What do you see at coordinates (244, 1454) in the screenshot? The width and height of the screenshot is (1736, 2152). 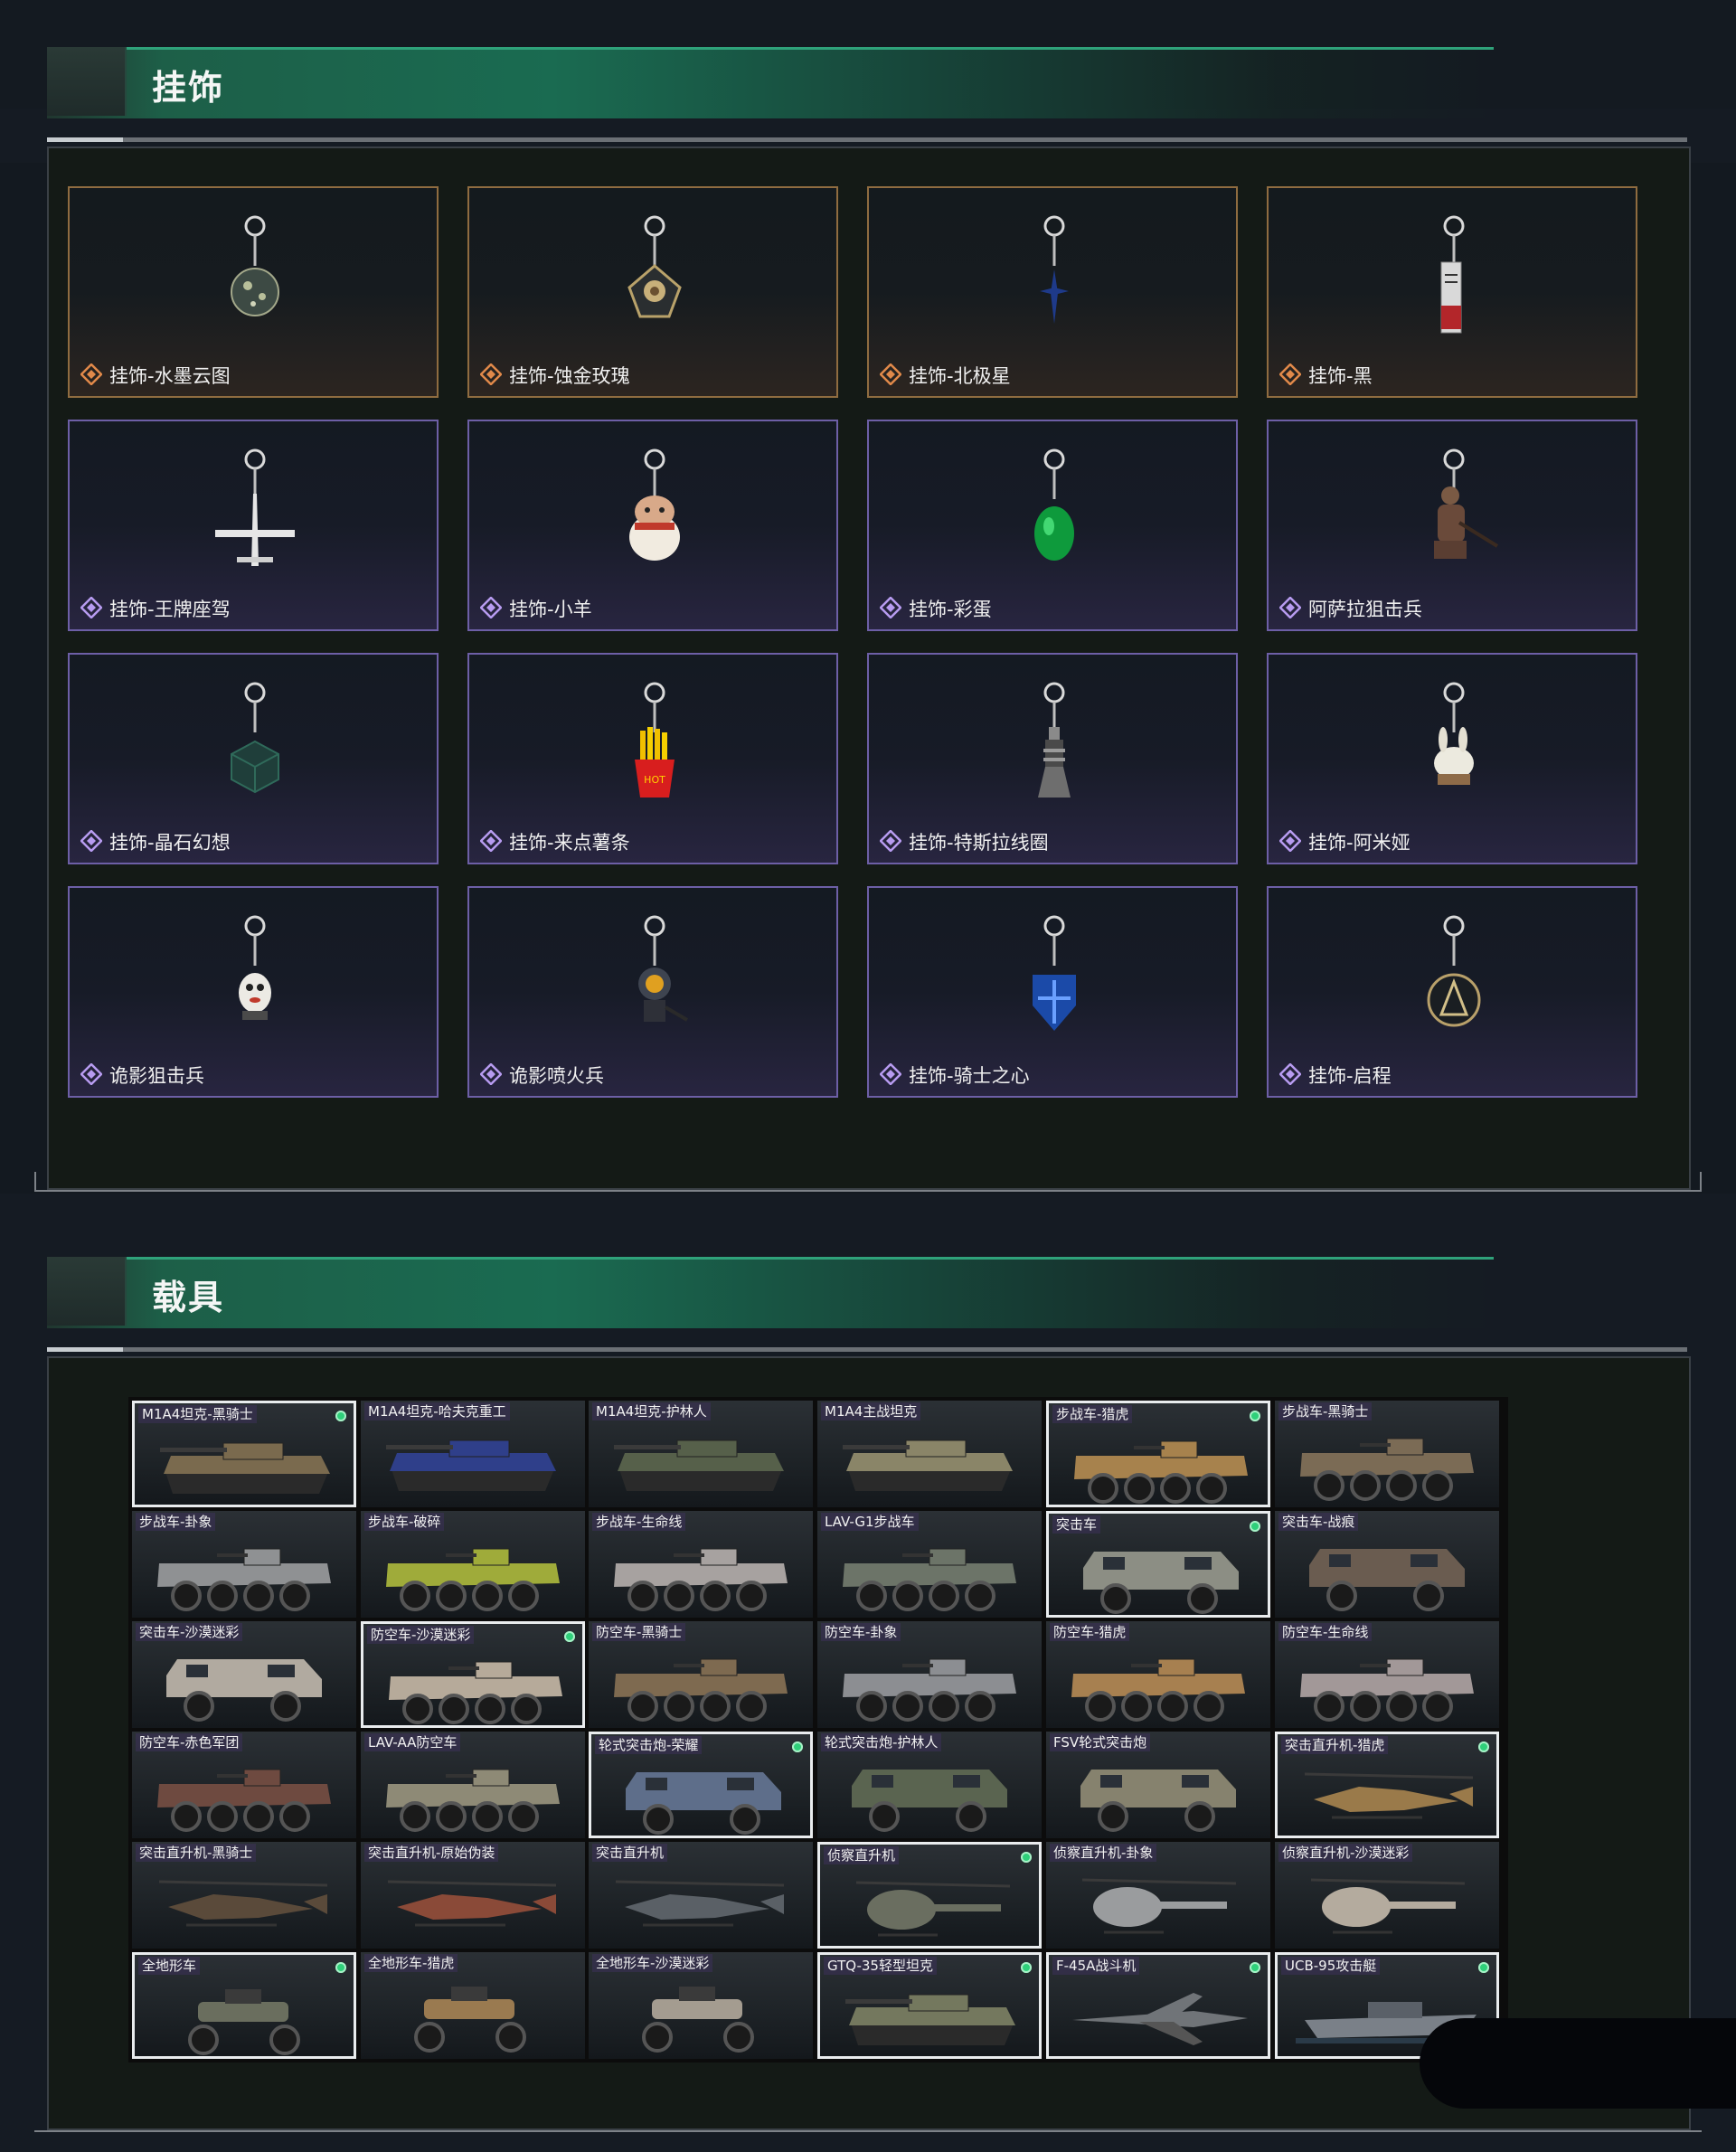 I see `vehicle-card: M1A4坦克-黑骑士` at bounding box center [244, 1454].